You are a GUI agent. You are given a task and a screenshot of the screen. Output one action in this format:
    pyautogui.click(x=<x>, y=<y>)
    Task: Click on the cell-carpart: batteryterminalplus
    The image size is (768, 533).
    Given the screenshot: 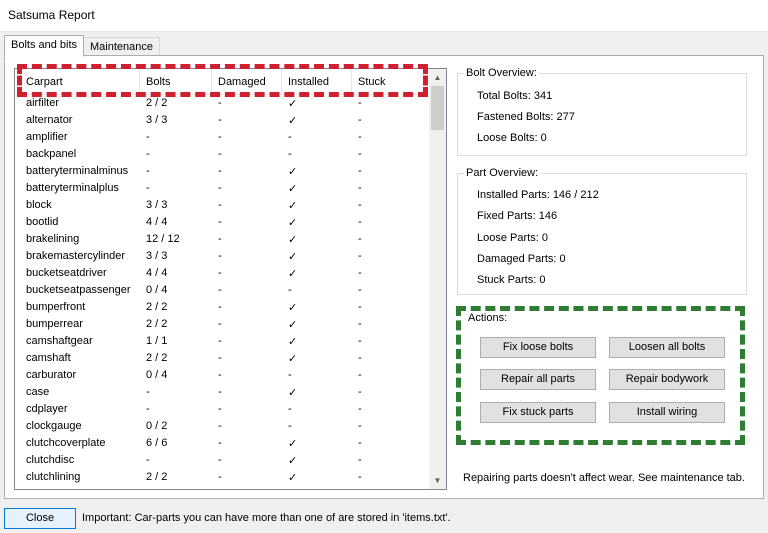 What is the action you would take?
    pyautogui.click(x=72, y=188)
    